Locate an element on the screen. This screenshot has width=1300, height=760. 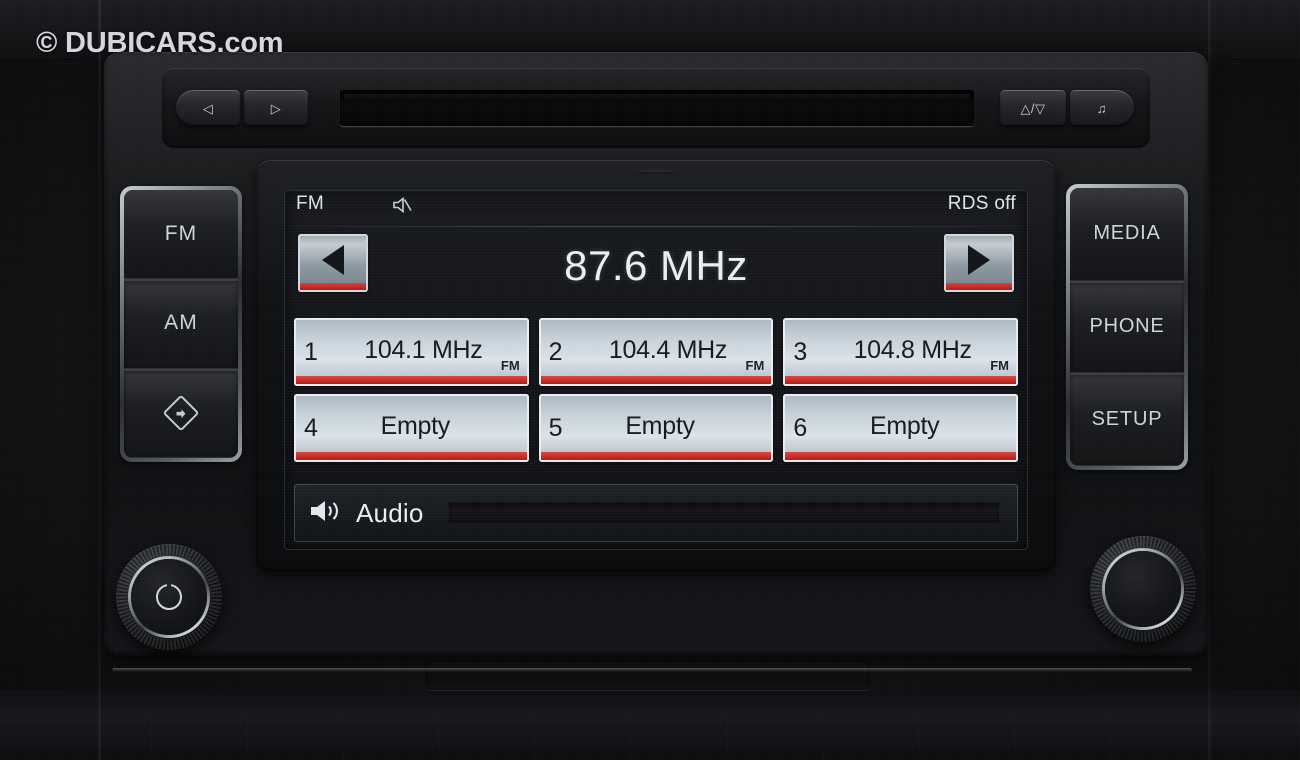
speaker-icon is located at coordinates (326, 513).